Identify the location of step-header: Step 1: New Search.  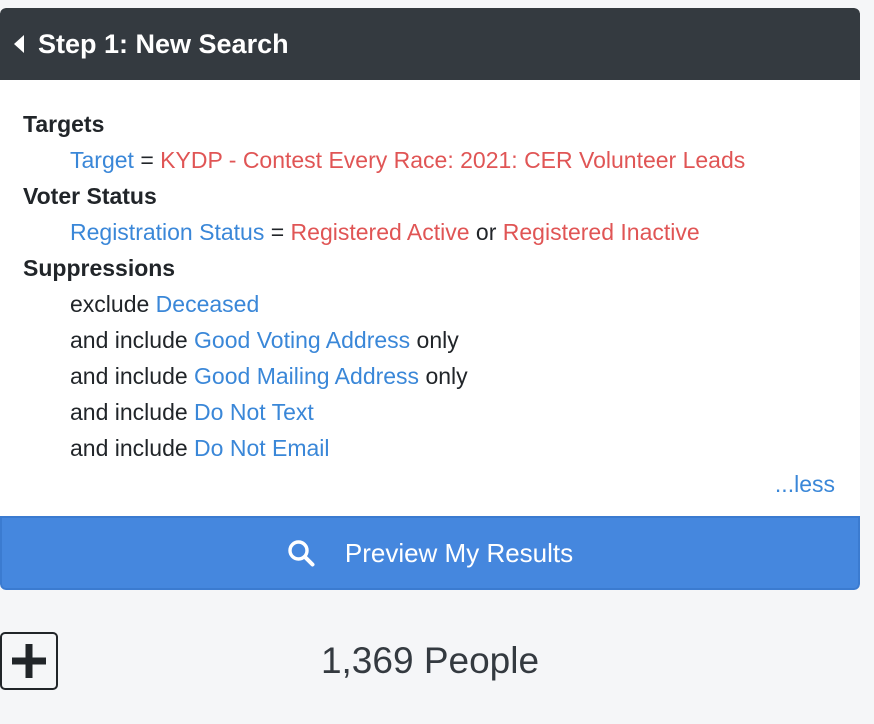
(430, 44).